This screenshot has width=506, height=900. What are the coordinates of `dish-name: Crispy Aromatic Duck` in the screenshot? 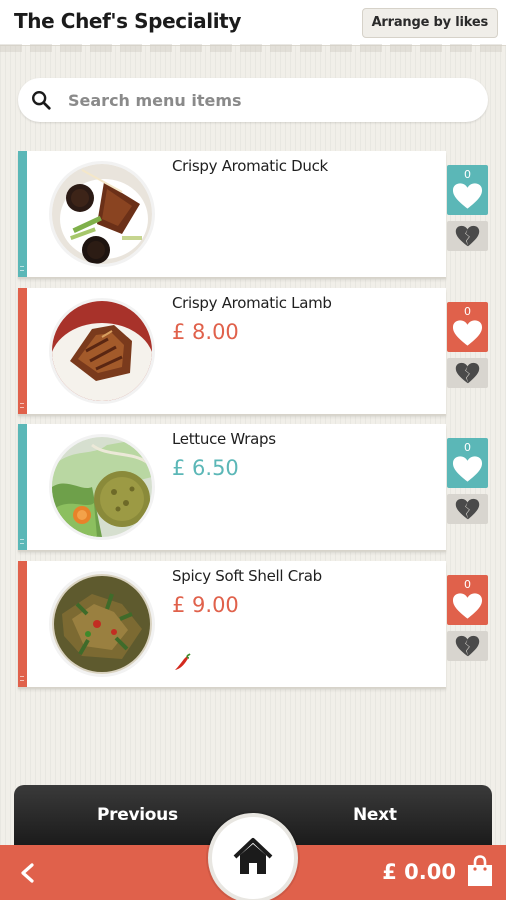 It's located at (250, 166).